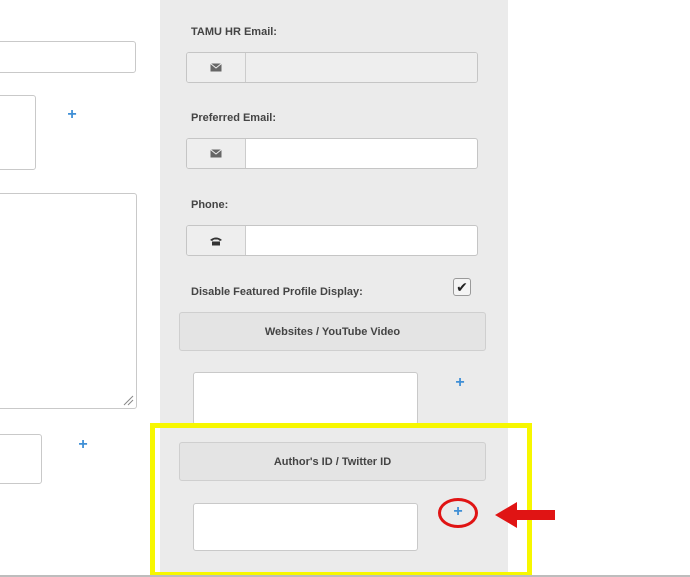 This screenshot has width=690, height=577. I want to click on disable-featured-label: Disable Featured Profile Display:, so click(277, 292).